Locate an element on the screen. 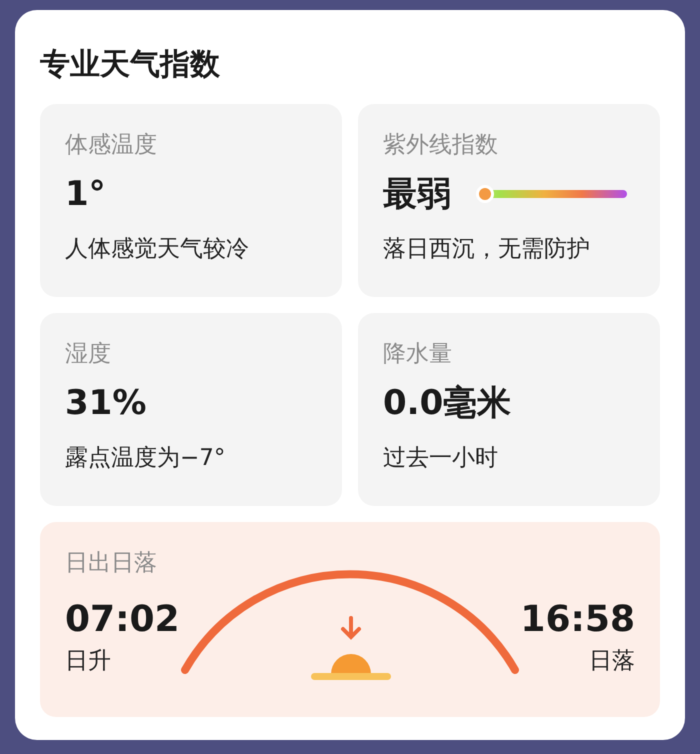 This screenshot has height=754, width=700. section-title: 专业天气指数 is located at coordinates (130, 65).